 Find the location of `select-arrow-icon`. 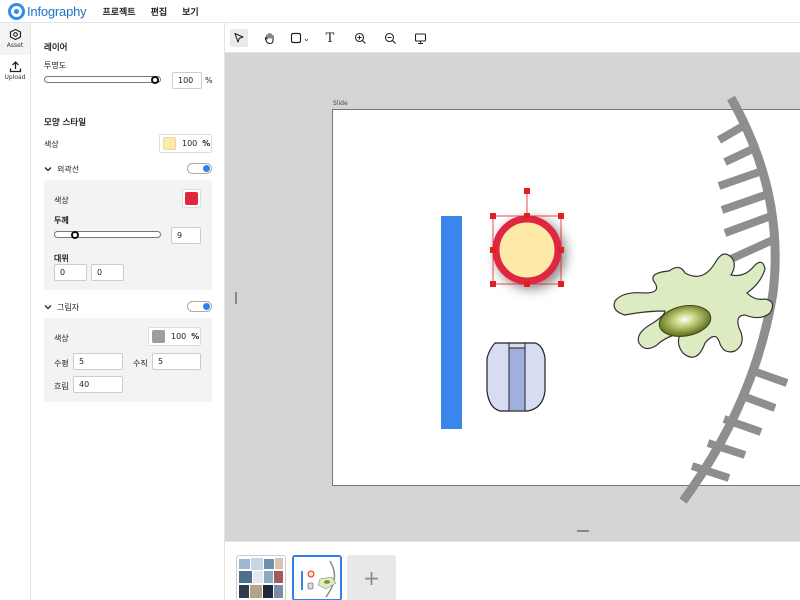

select-arrow-icon is located at coordinates (239, 37).